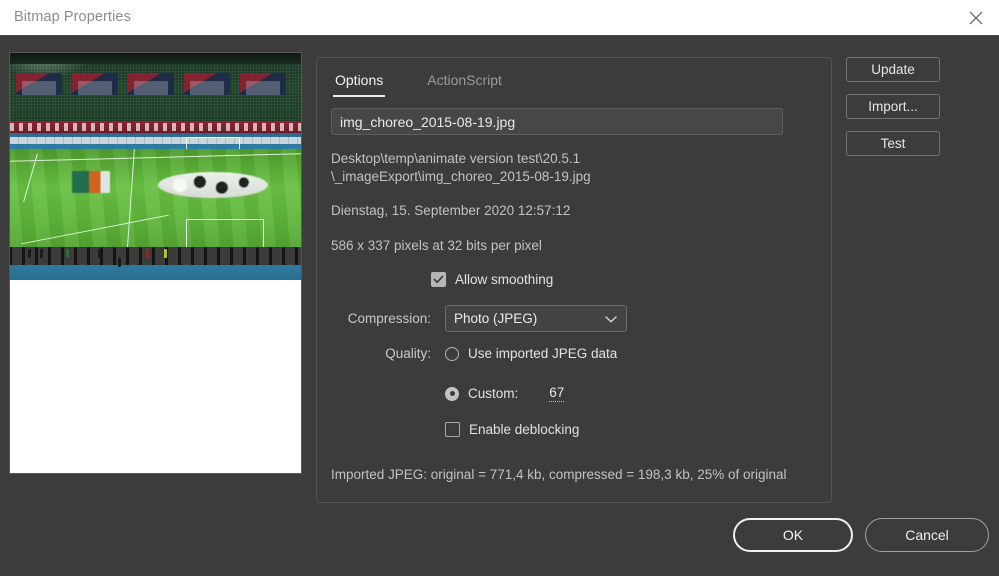  Describe the element at coordinates (389, 318) in the screenshot. I see `compression-label: Compression:` at that location.